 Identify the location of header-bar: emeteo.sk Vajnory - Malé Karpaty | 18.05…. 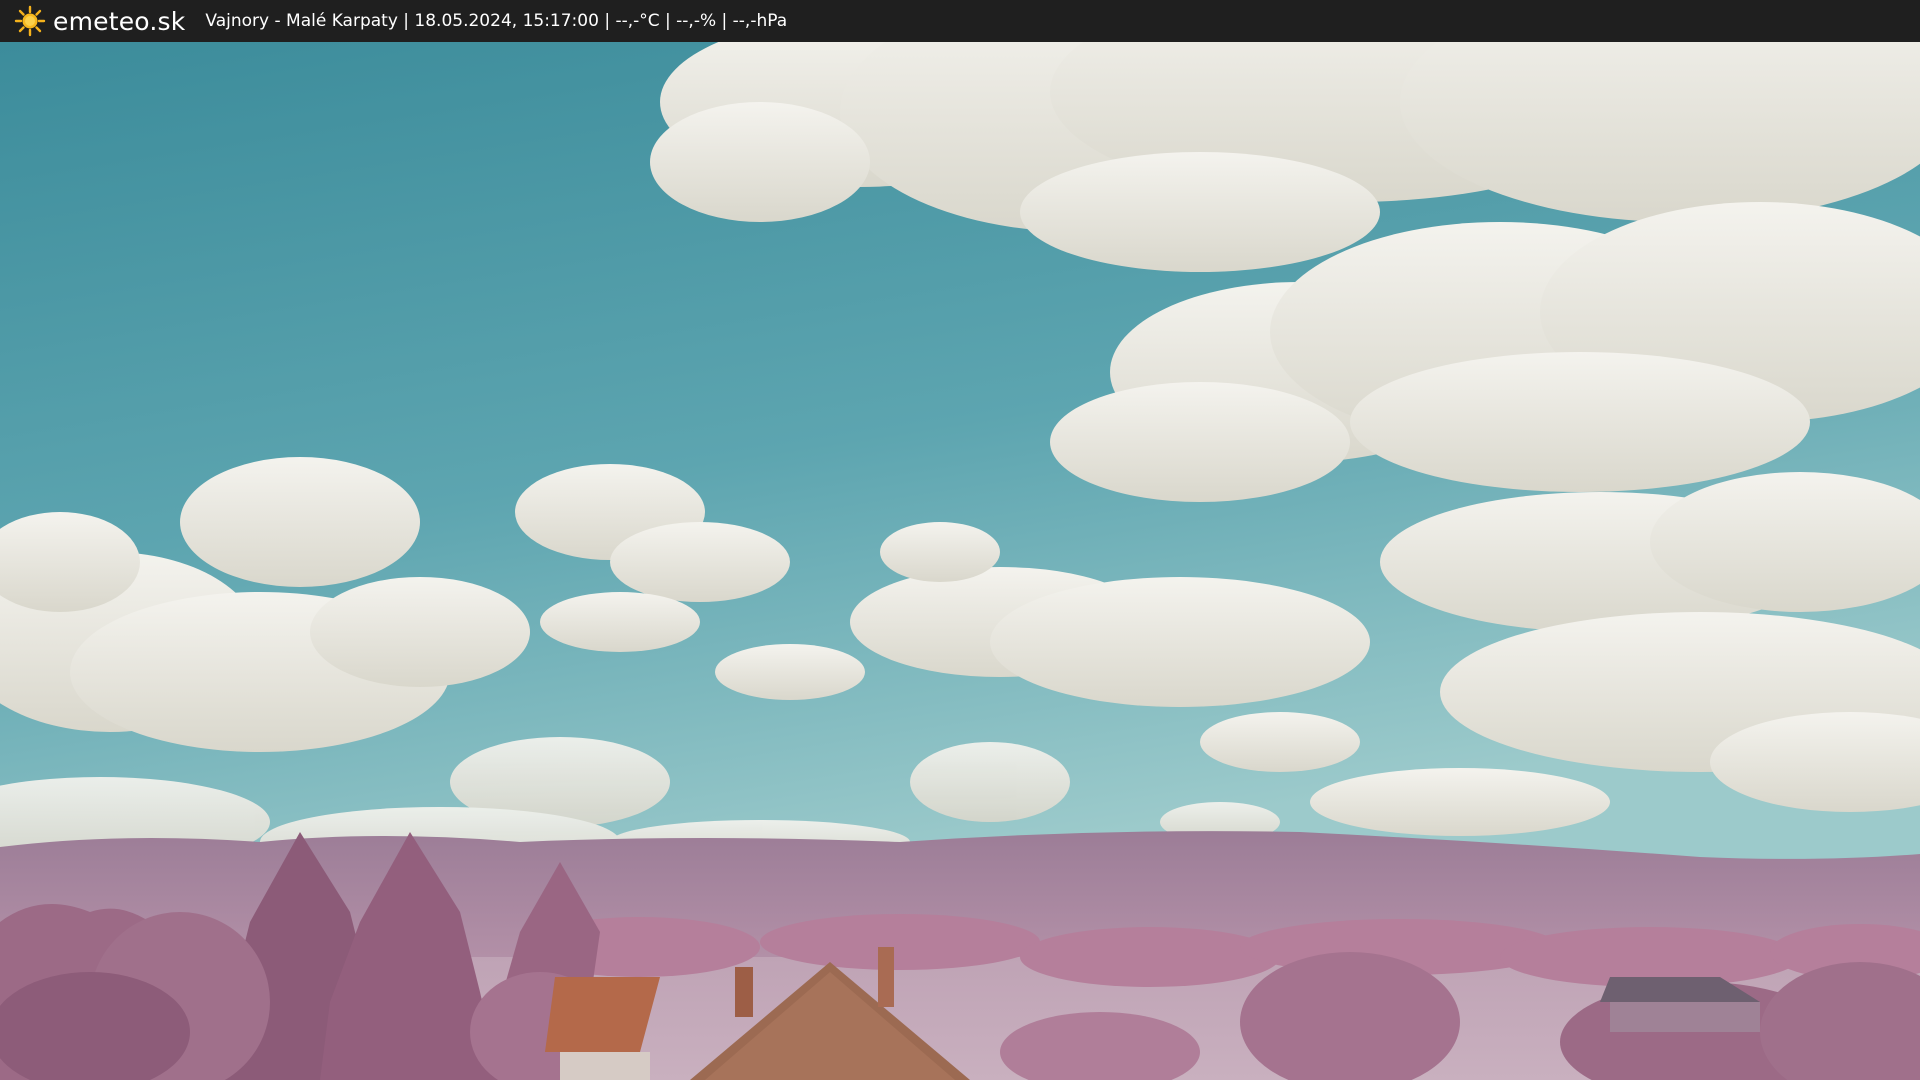
(960, 21).